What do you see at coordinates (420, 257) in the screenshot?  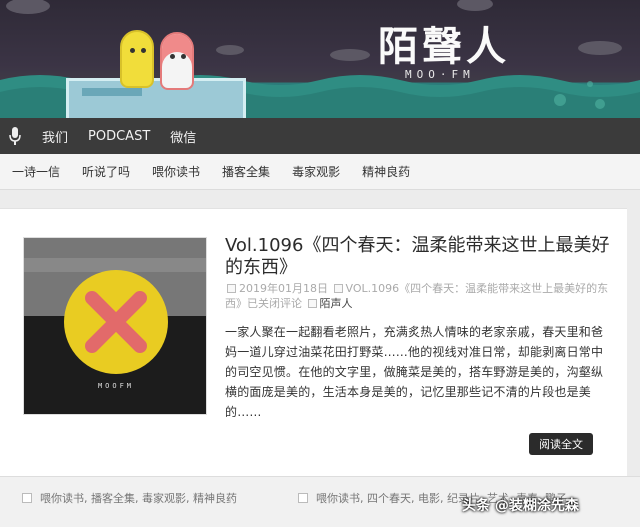 I see `post-title: Vol.1096《四个春天：温柔能带来这世上最美好的东西》` at bounding box center [420, 257].